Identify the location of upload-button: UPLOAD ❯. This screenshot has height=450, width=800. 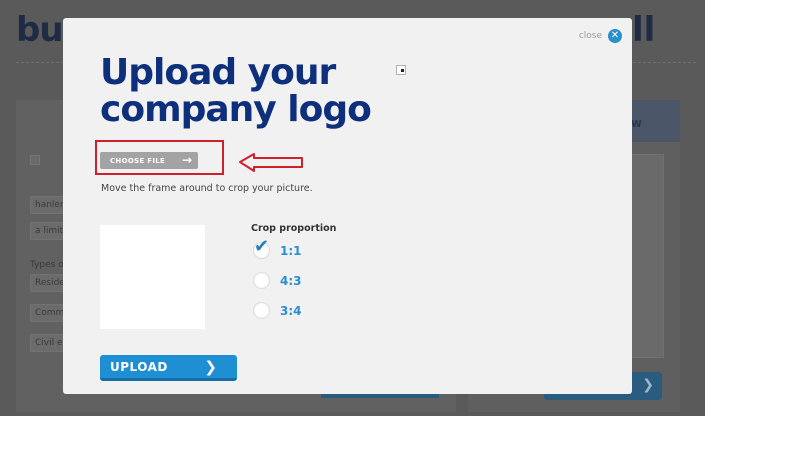
(168, 368).